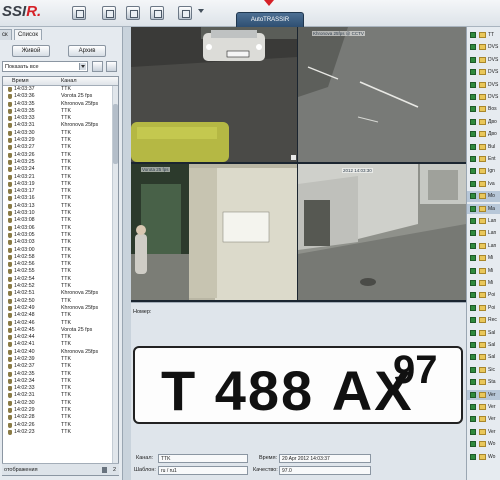  I want to click on event-row: 14:02:48 TTK, so click(60, 315).